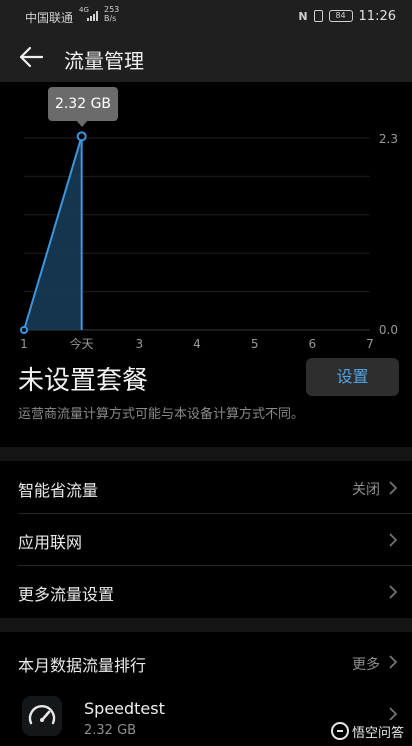  I want to click on x-tick-label: 3, so click(140, 344).